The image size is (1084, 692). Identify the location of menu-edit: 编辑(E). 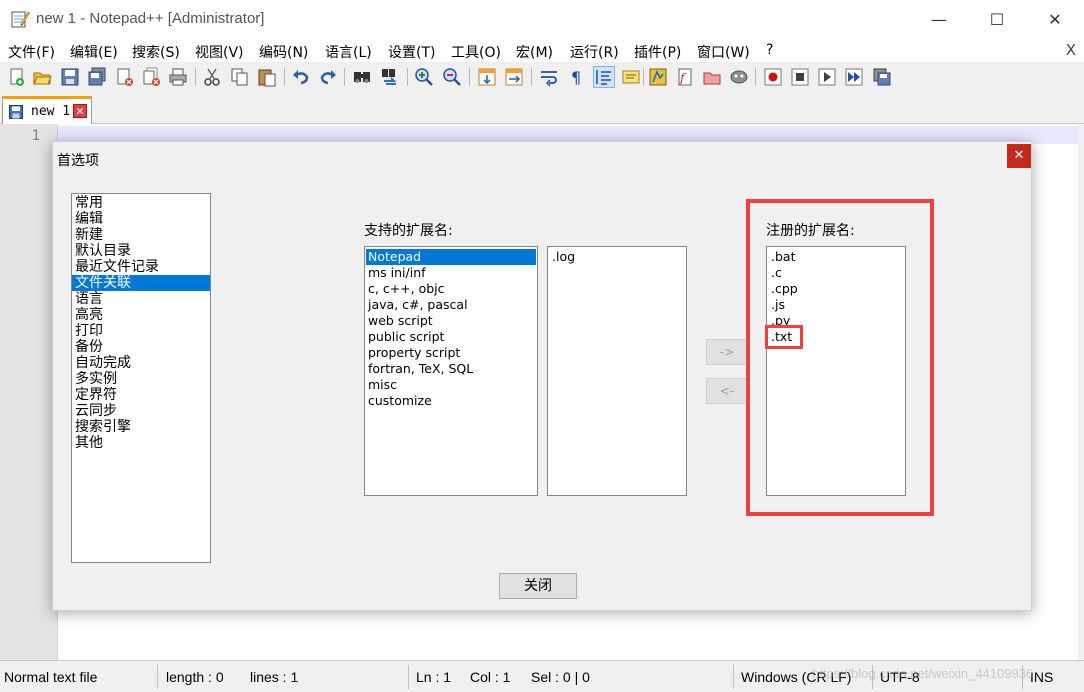
(94, 52).